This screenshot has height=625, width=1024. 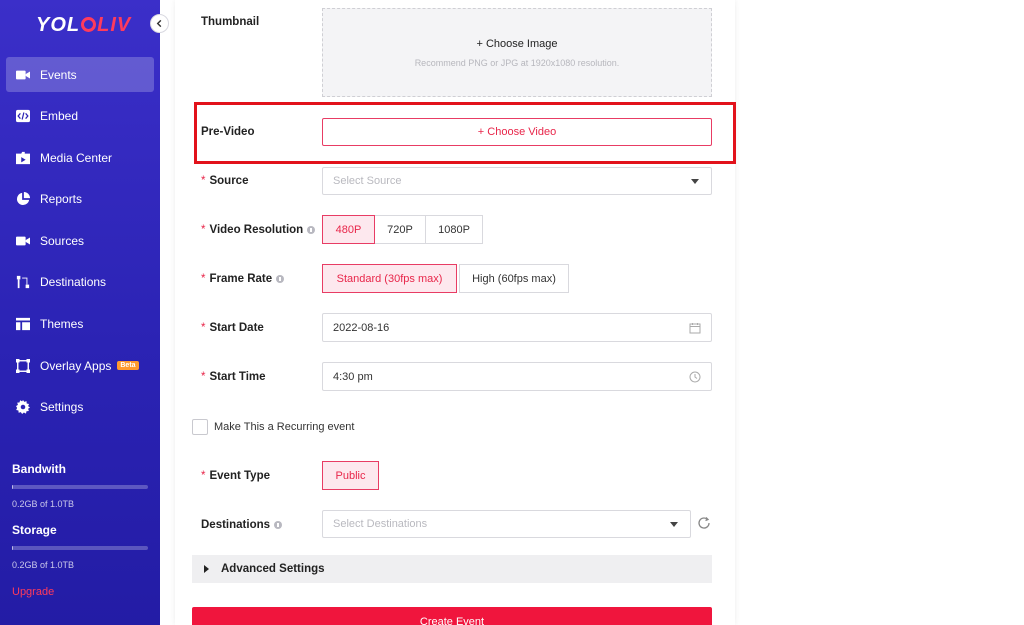 What do you see at coordinates (206, 569) in the screenshot?
I see `caret-right-icon` at bounding box center [206, 569].